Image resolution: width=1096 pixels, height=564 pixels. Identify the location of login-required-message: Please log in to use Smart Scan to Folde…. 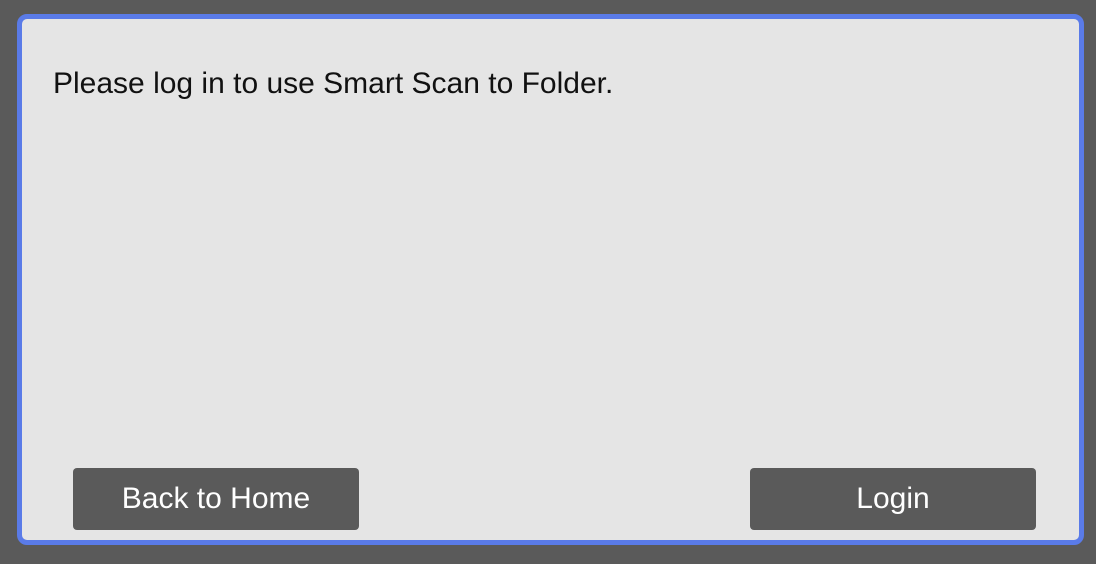
(333, 83).